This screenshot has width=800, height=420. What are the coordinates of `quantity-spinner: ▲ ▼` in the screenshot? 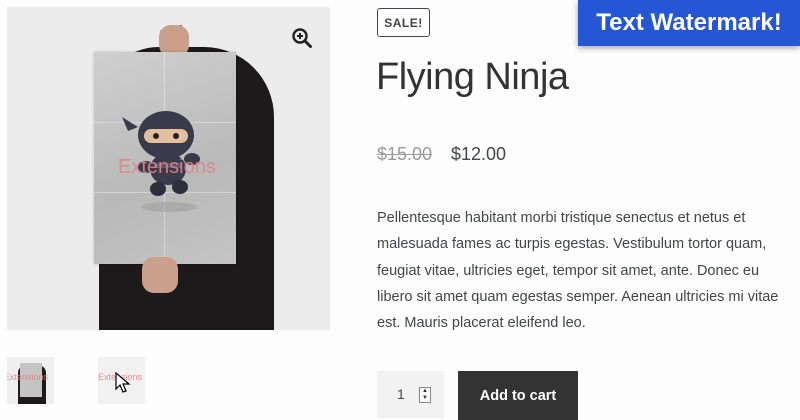 It's located at (425, 395).